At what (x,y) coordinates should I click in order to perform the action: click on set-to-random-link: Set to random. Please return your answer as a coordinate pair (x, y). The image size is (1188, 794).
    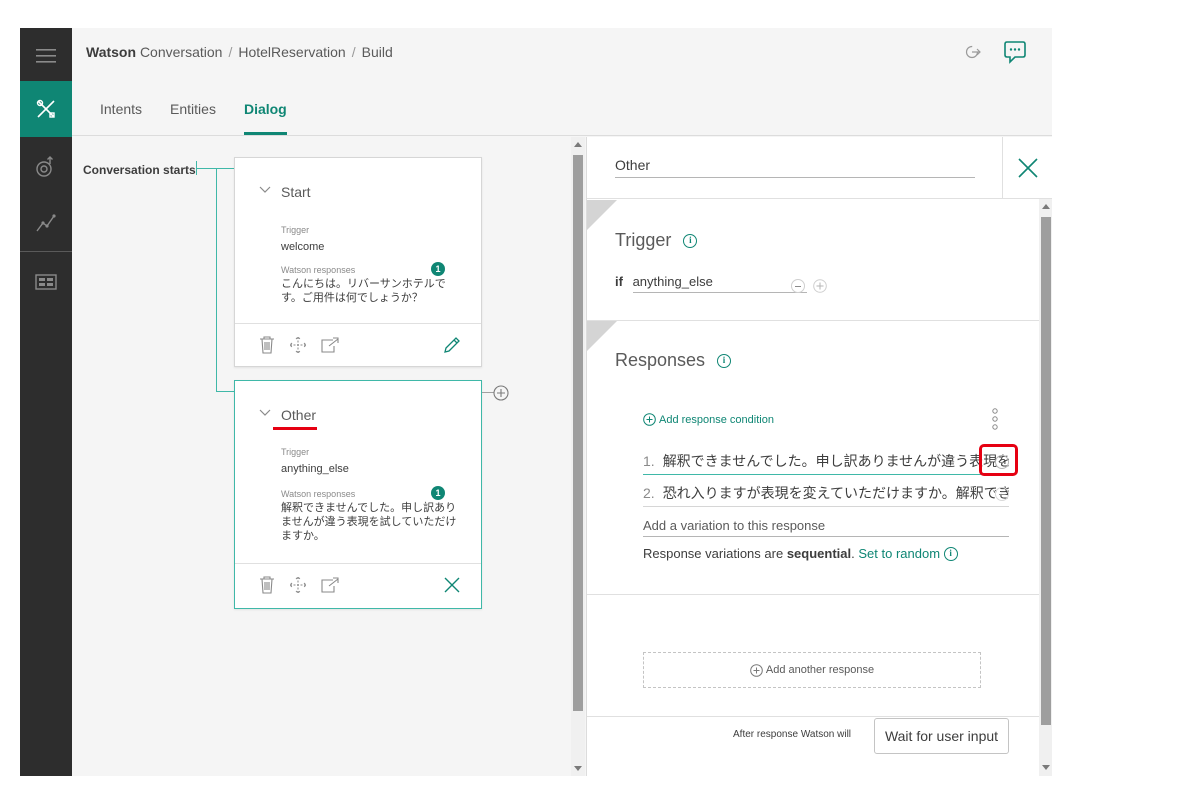
    Looking at the image, I should click on (899, 553).